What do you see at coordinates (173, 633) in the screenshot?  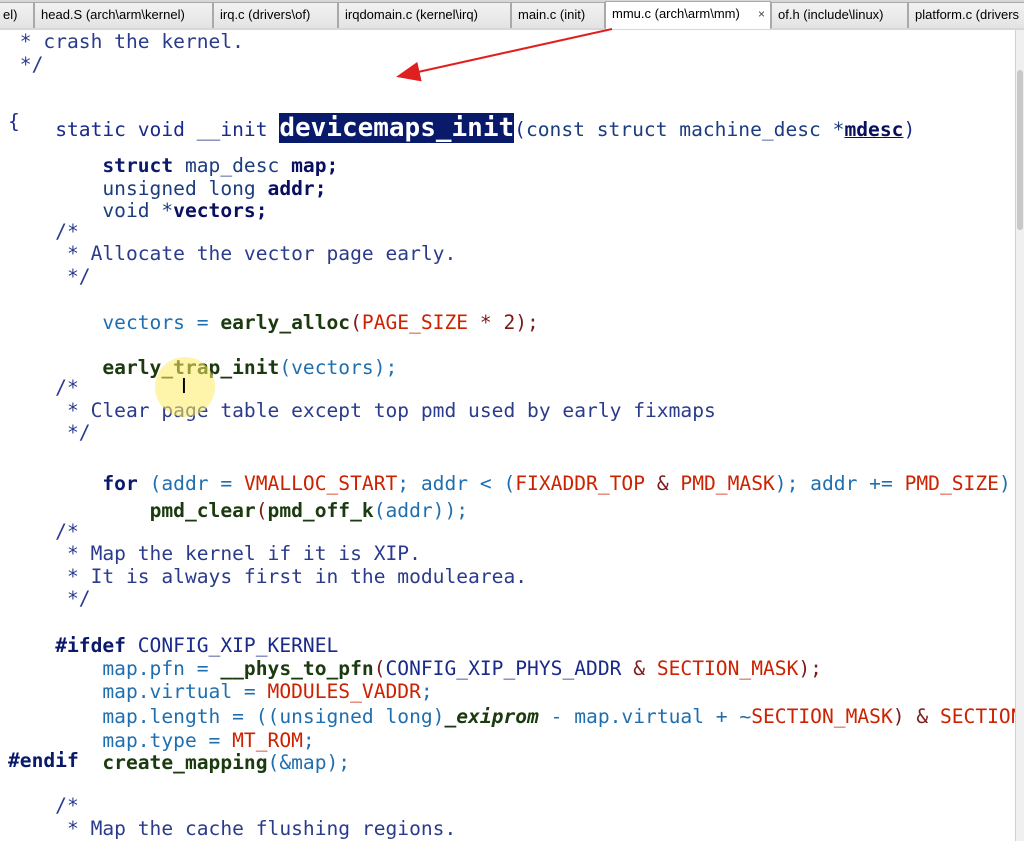 I see `code-line-ifdef: #ifdef CONFIG_XIP_KERNEL` at bounding box center [173, 633].